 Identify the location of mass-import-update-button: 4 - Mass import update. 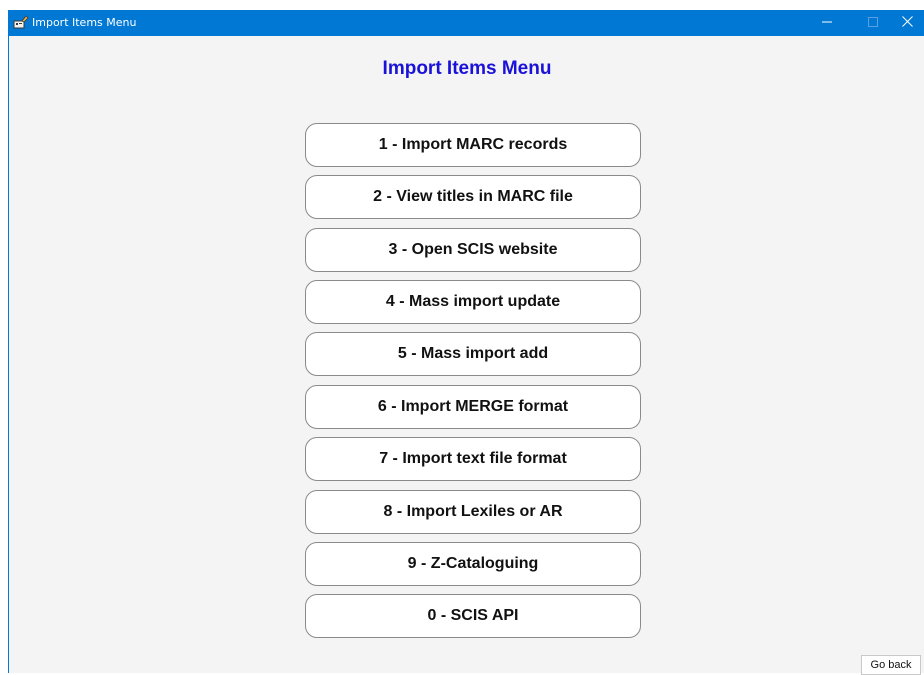
(473, 302).